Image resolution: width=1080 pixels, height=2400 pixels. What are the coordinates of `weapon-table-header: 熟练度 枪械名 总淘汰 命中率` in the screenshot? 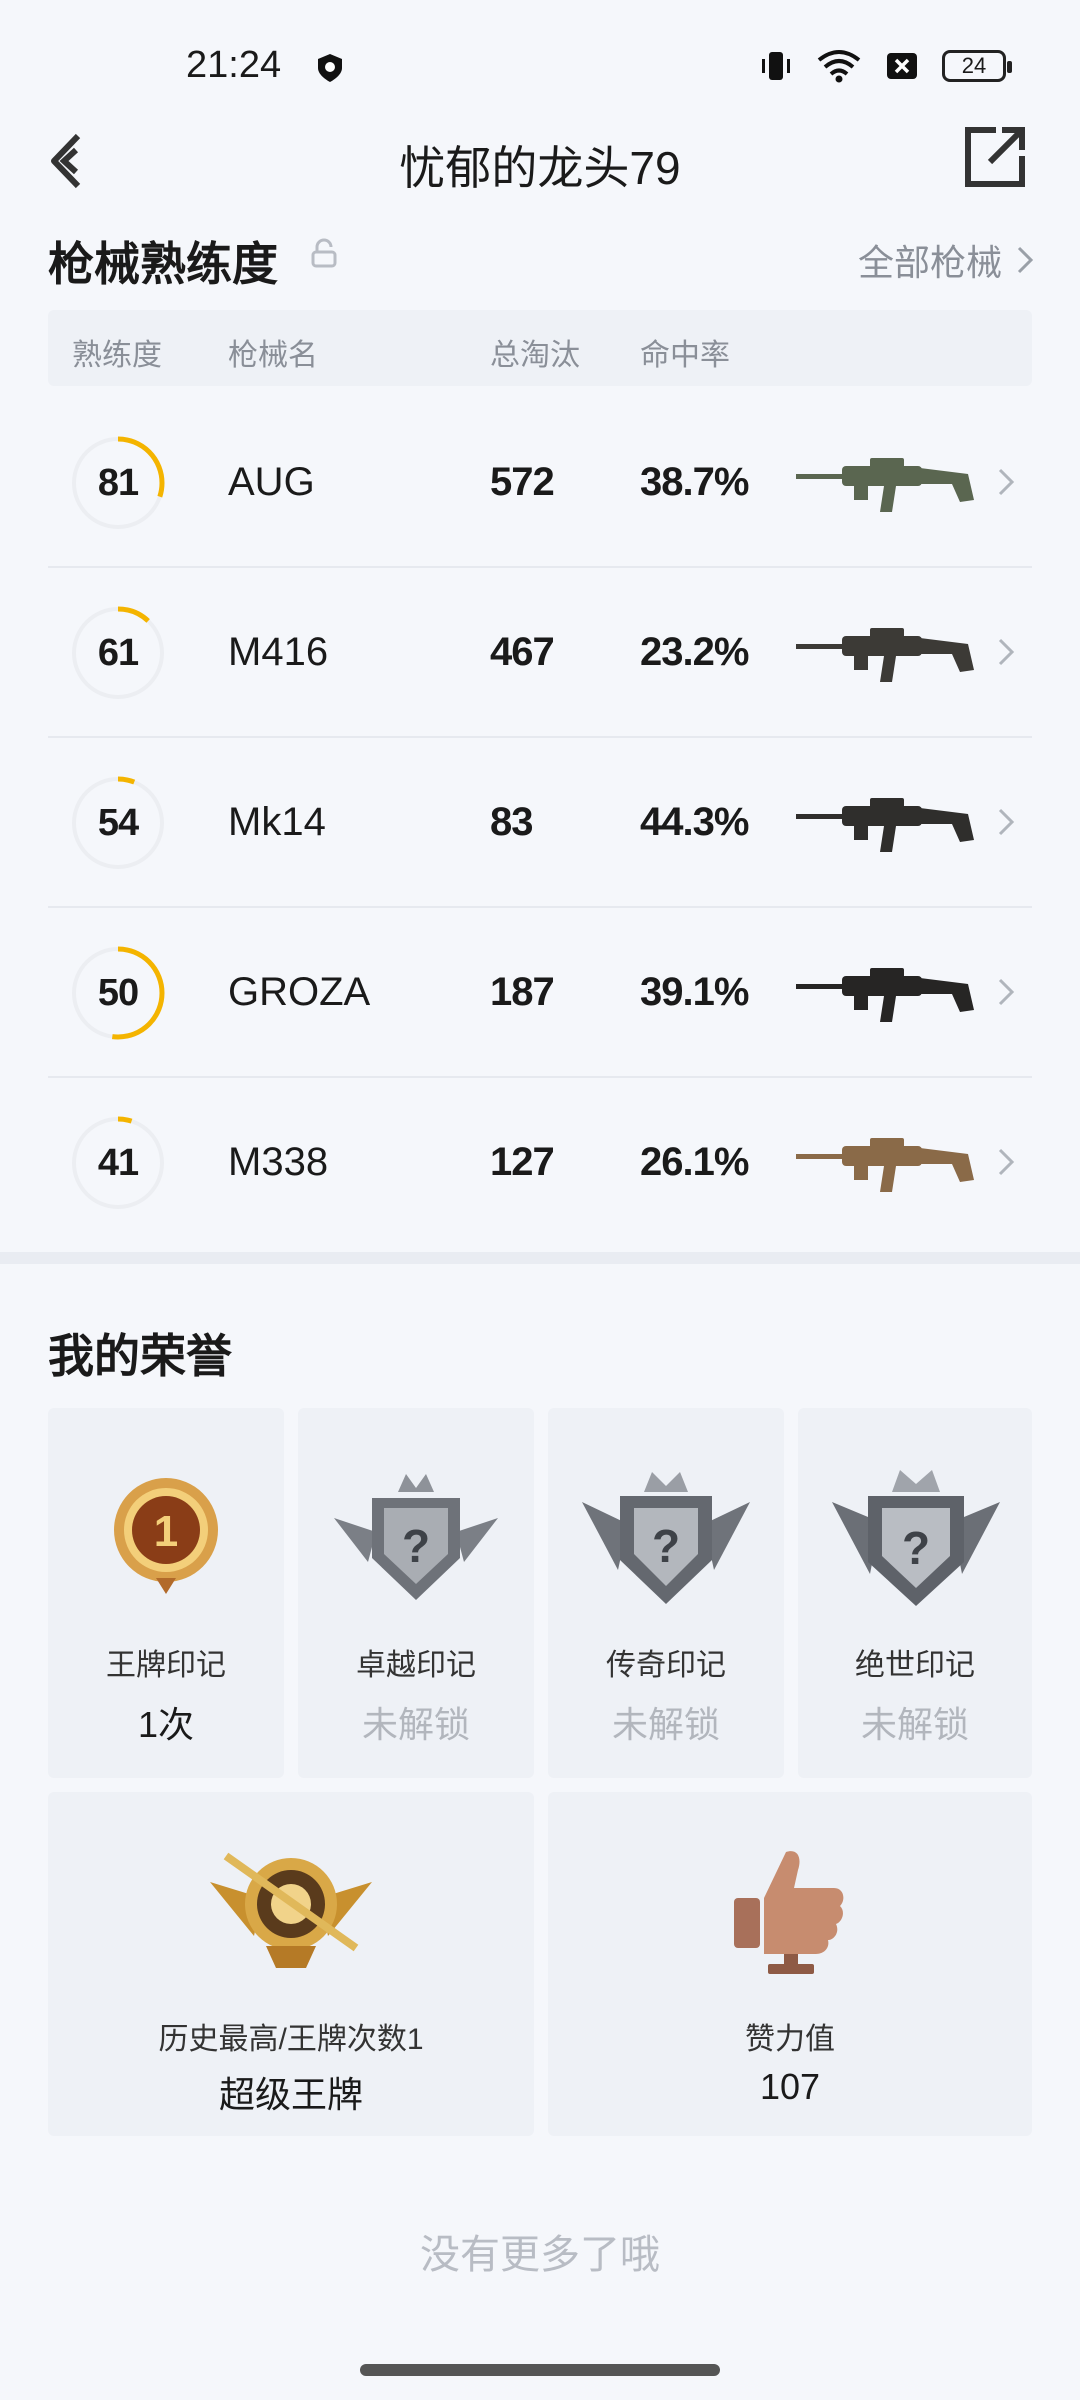 It's located at (540, 348).